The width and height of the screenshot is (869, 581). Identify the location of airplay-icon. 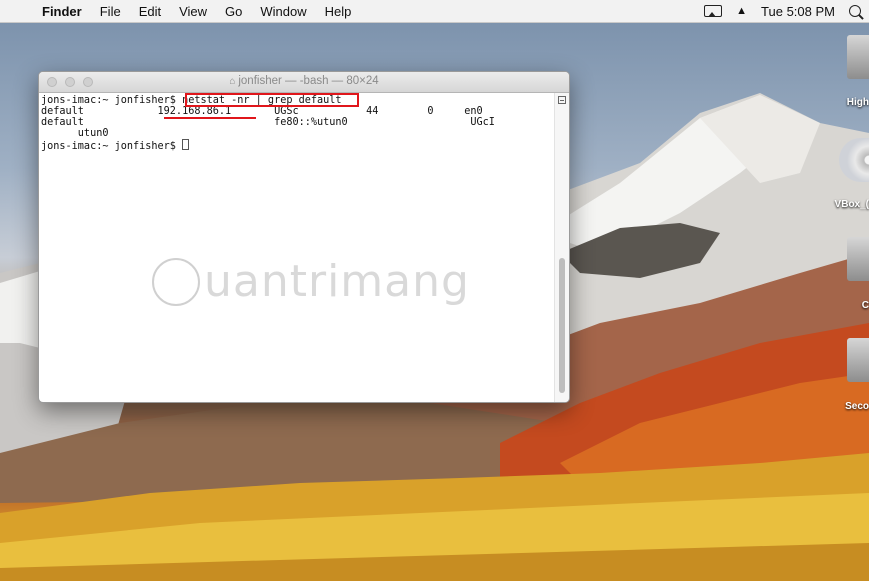
(713, 11).